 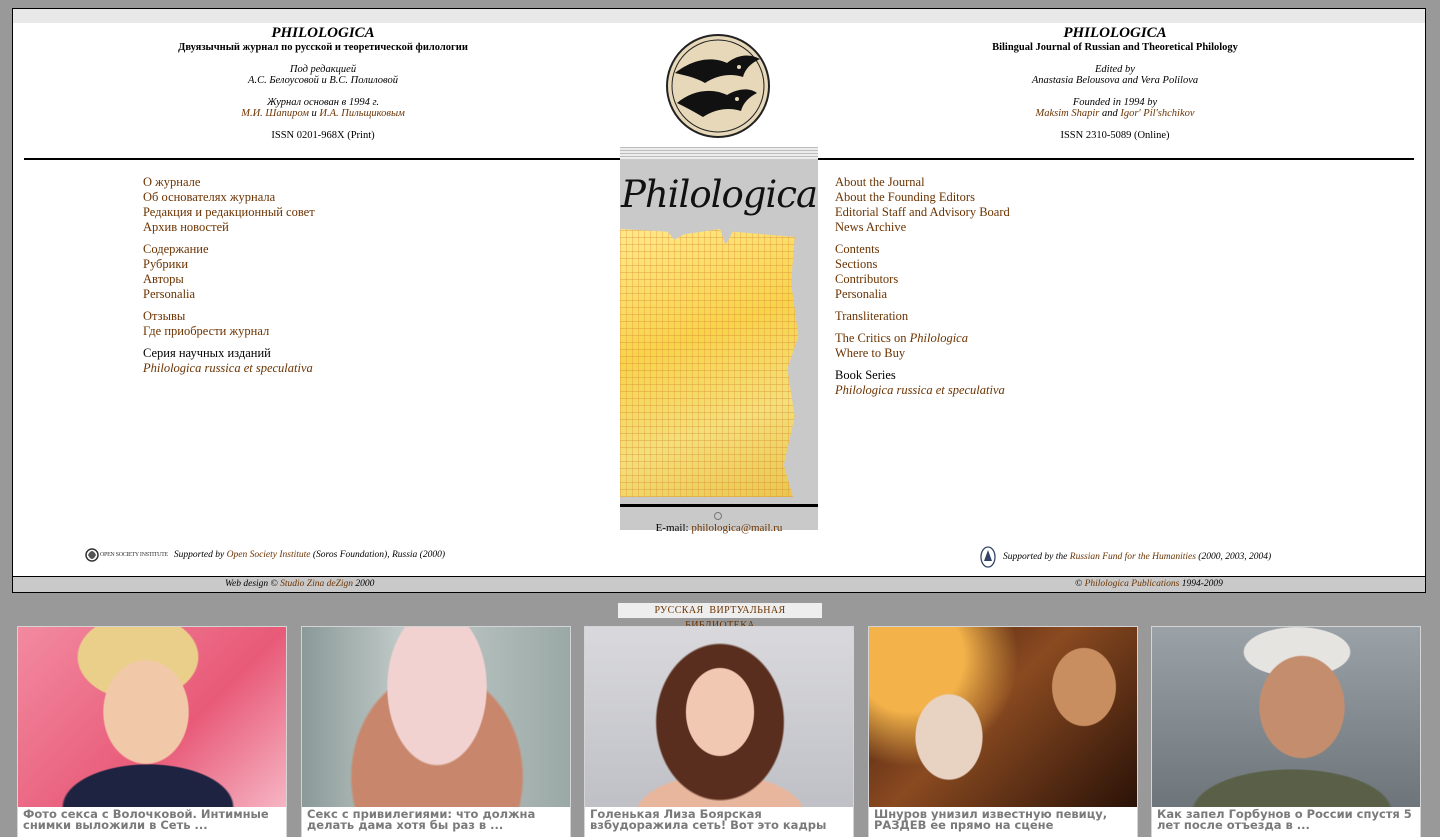 What do you see at coordinates (353, 368) in the screenshot?
I see `menu-ru-series: Philologica russica et speculativa` at bounding box center [353, 368].